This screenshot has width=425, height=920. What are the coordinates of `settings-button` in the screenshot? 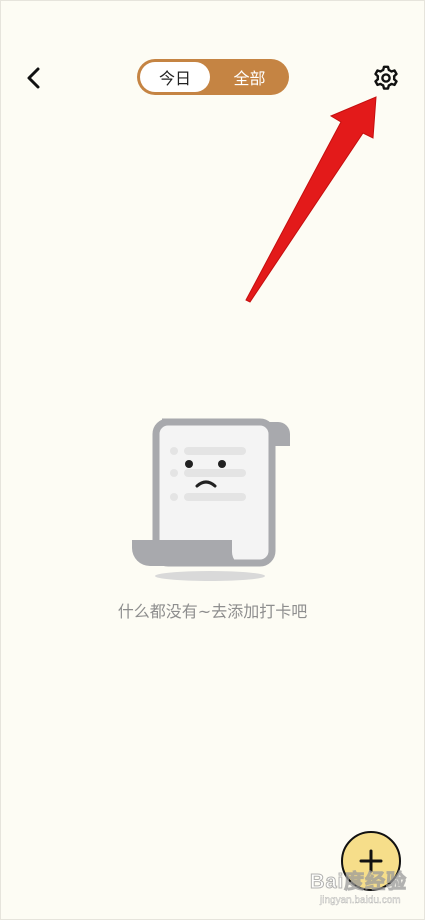 It's located at (386, 78).